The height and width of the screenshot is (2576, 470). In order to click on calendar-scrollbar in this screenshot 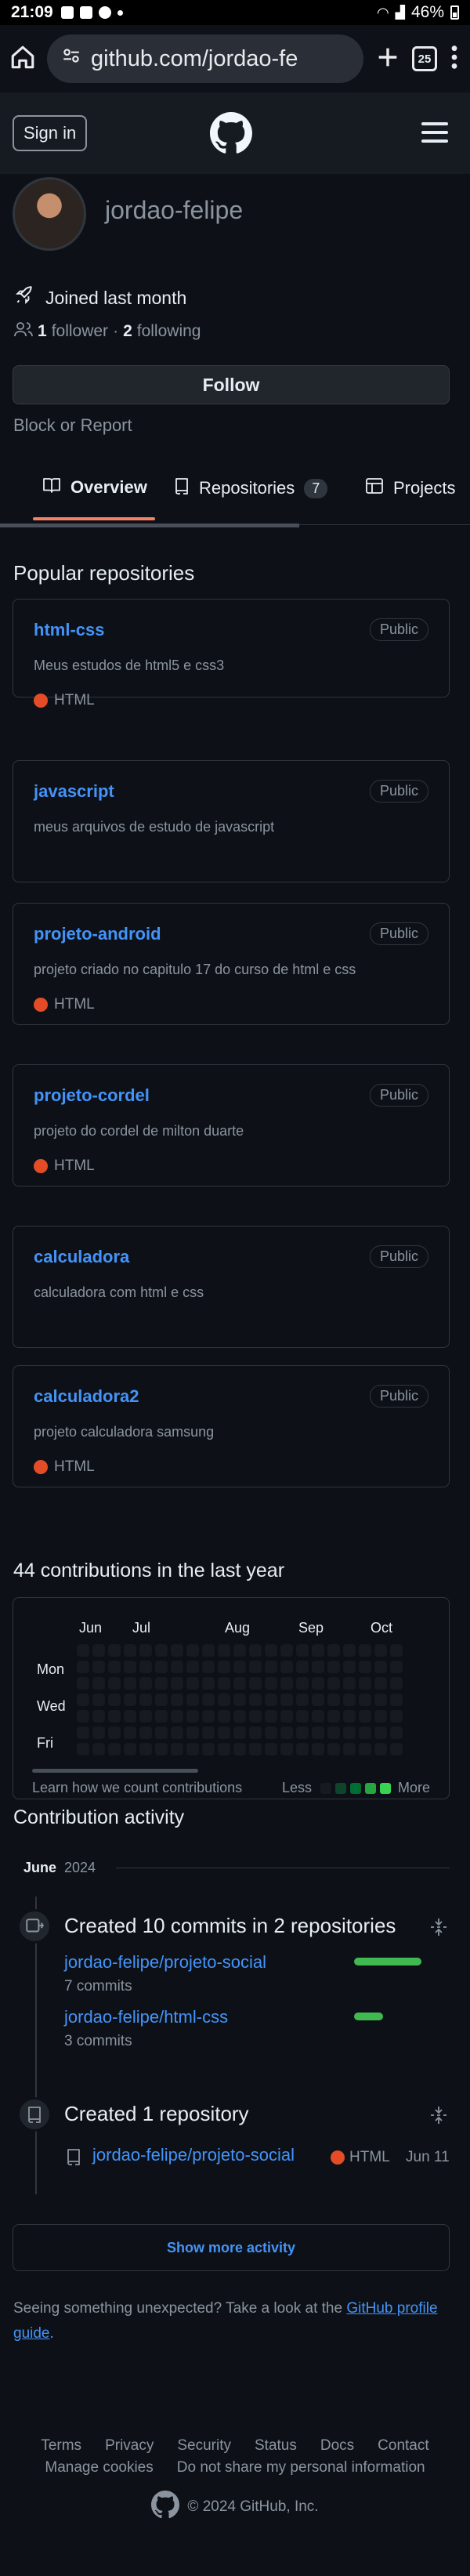, I will do `click(115, 1771)`.